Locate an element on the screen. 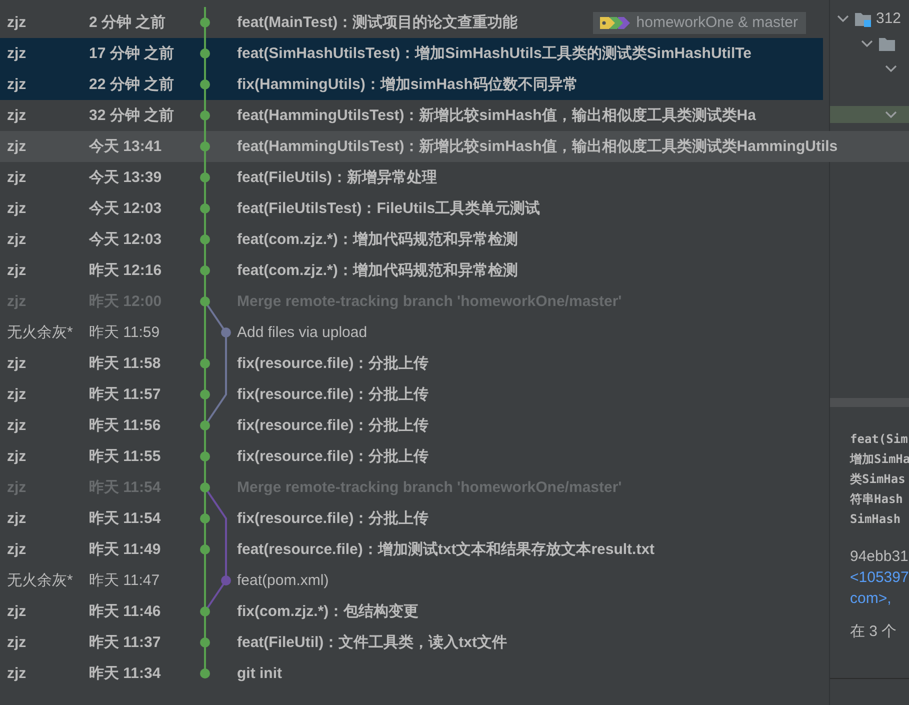 The image size is (909, 705). commit-hash: 94ebb31 is located at coordinates (879, 556).